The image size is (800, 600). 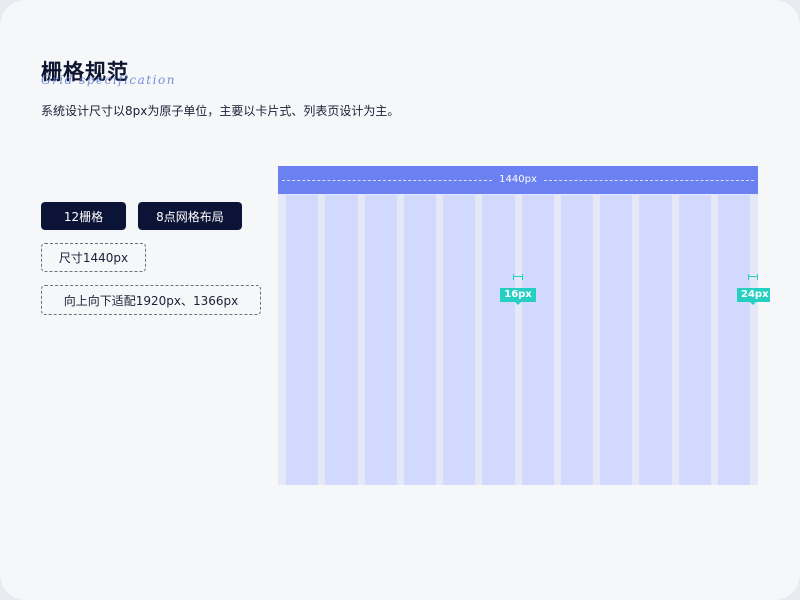 I want to click on tag-8pt-grid-layout: 8点网格布局, so click(x=190, y=216).